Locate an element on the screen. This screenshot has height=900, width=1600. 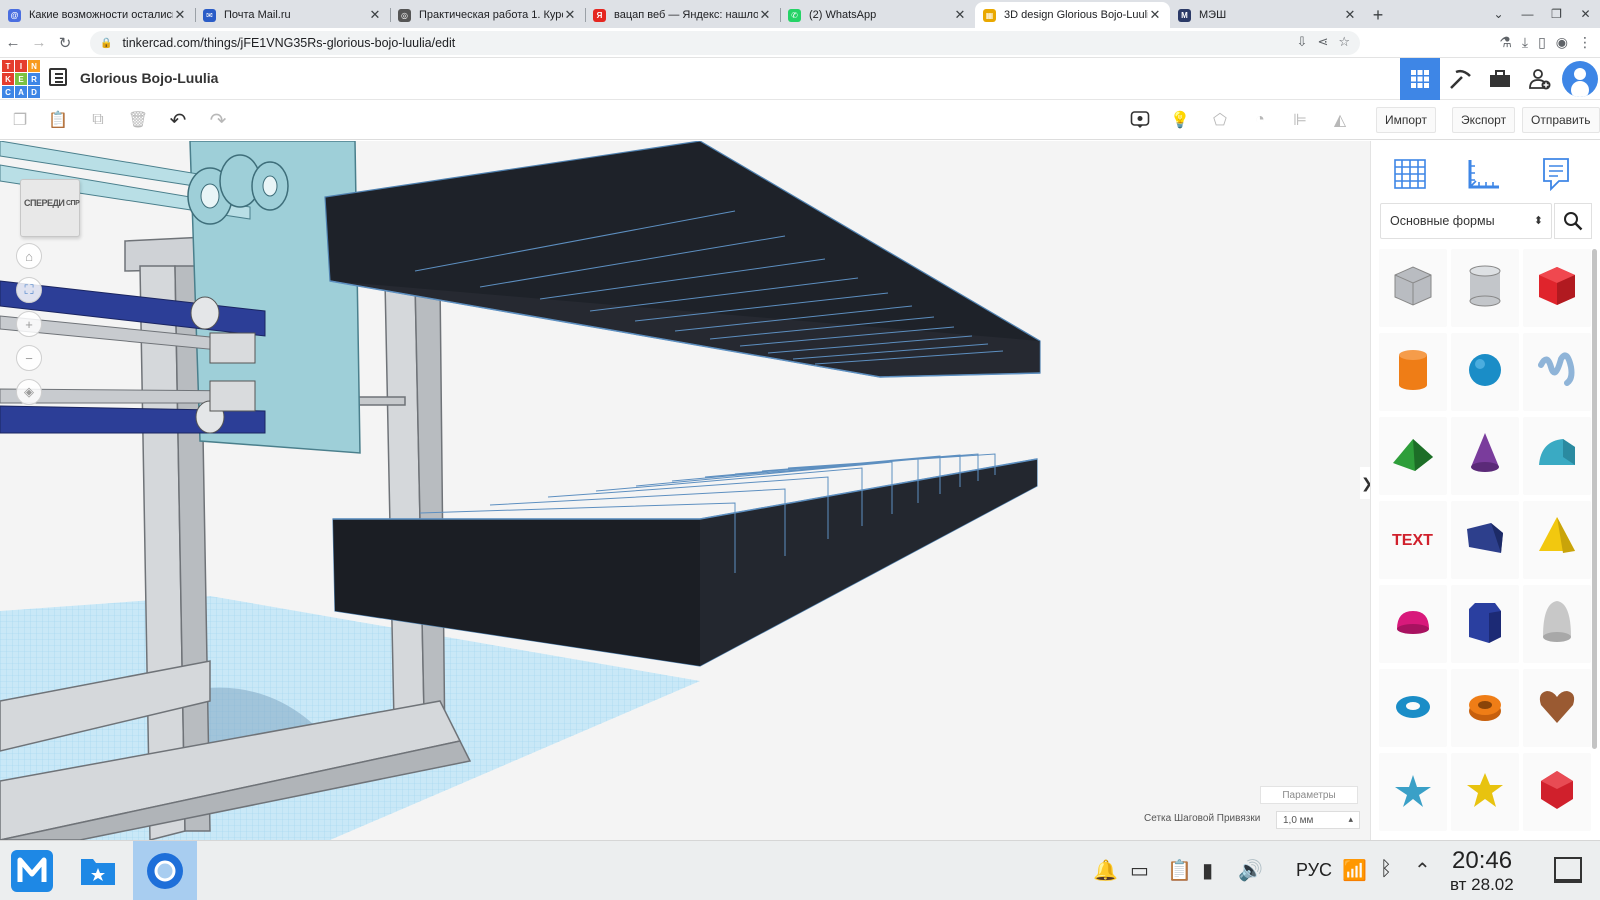
clock-date: вт 28.02 is located at coordinates (1482, 885).